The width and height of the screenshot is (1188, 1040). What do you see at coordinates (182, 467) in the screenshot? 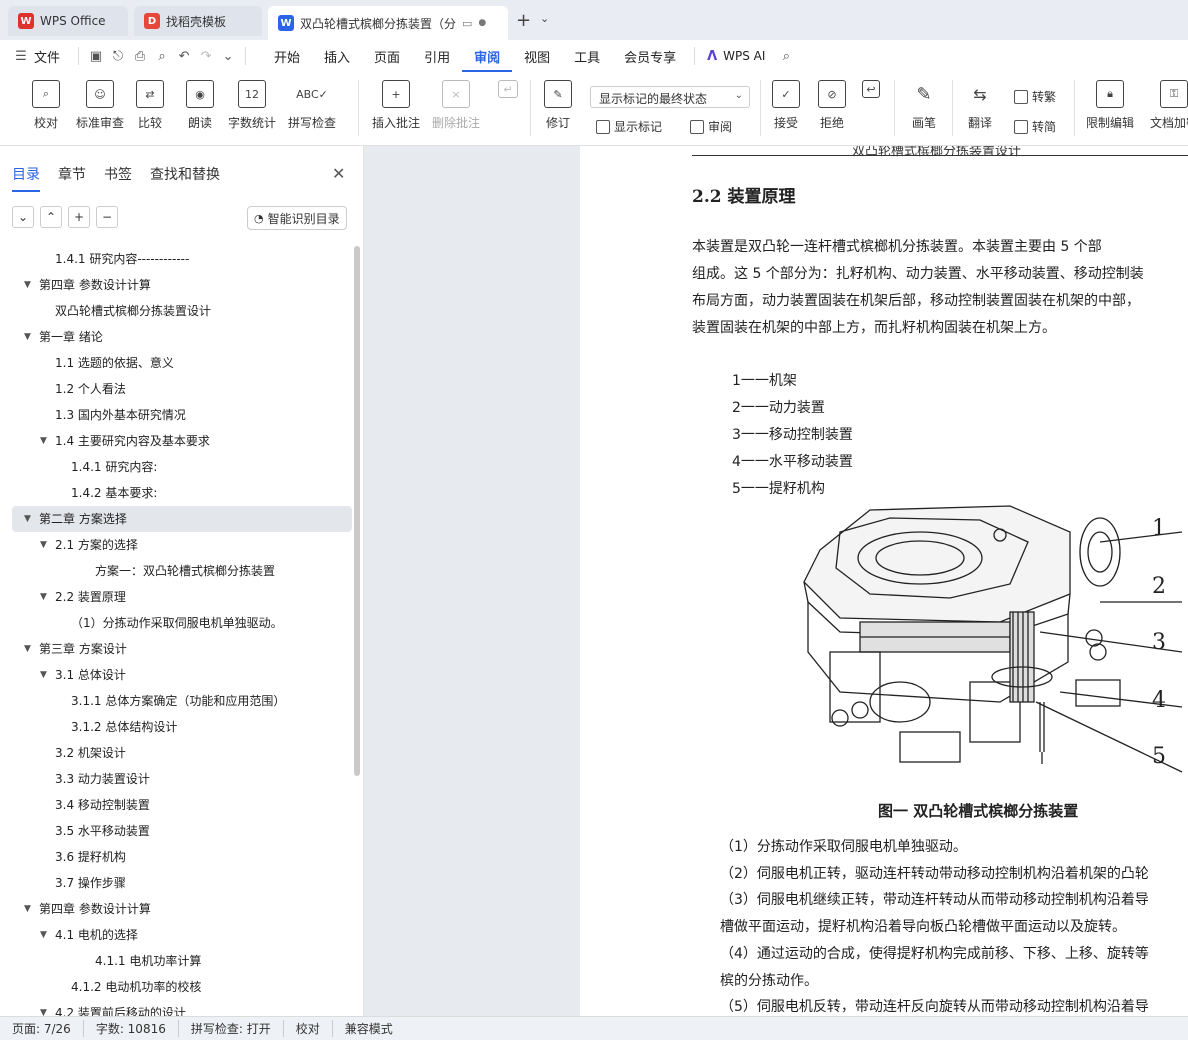
I see `toc-item: 1.4.1 研究内容:` at bounding box center [182, 467].